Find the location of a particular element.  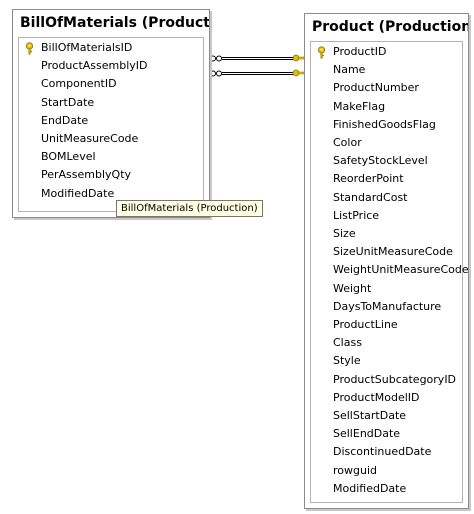

column-name: Size is located at coordinates (344, 233).